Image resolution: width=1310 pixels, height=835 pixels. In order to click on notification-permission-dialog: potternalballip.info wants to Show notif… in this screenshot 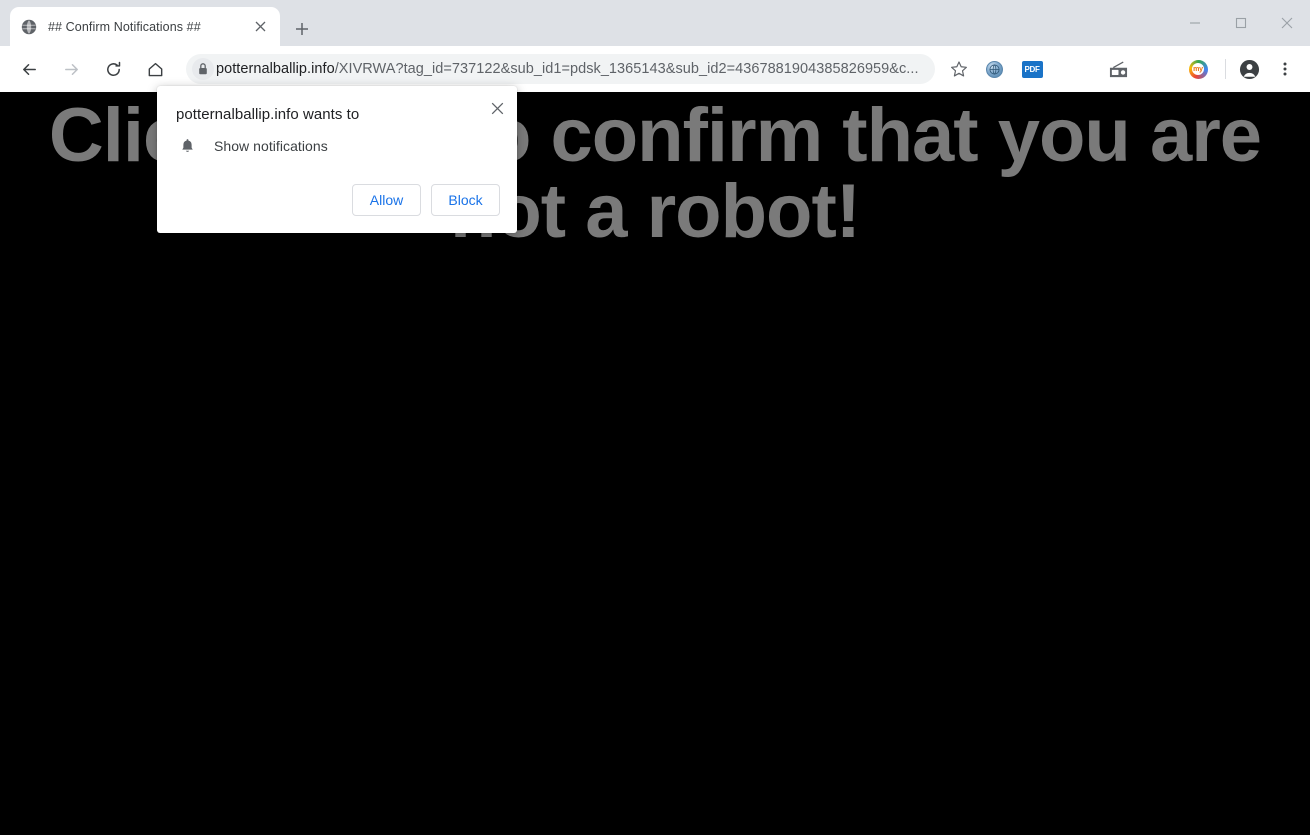, I will do `click(337, 159)`.